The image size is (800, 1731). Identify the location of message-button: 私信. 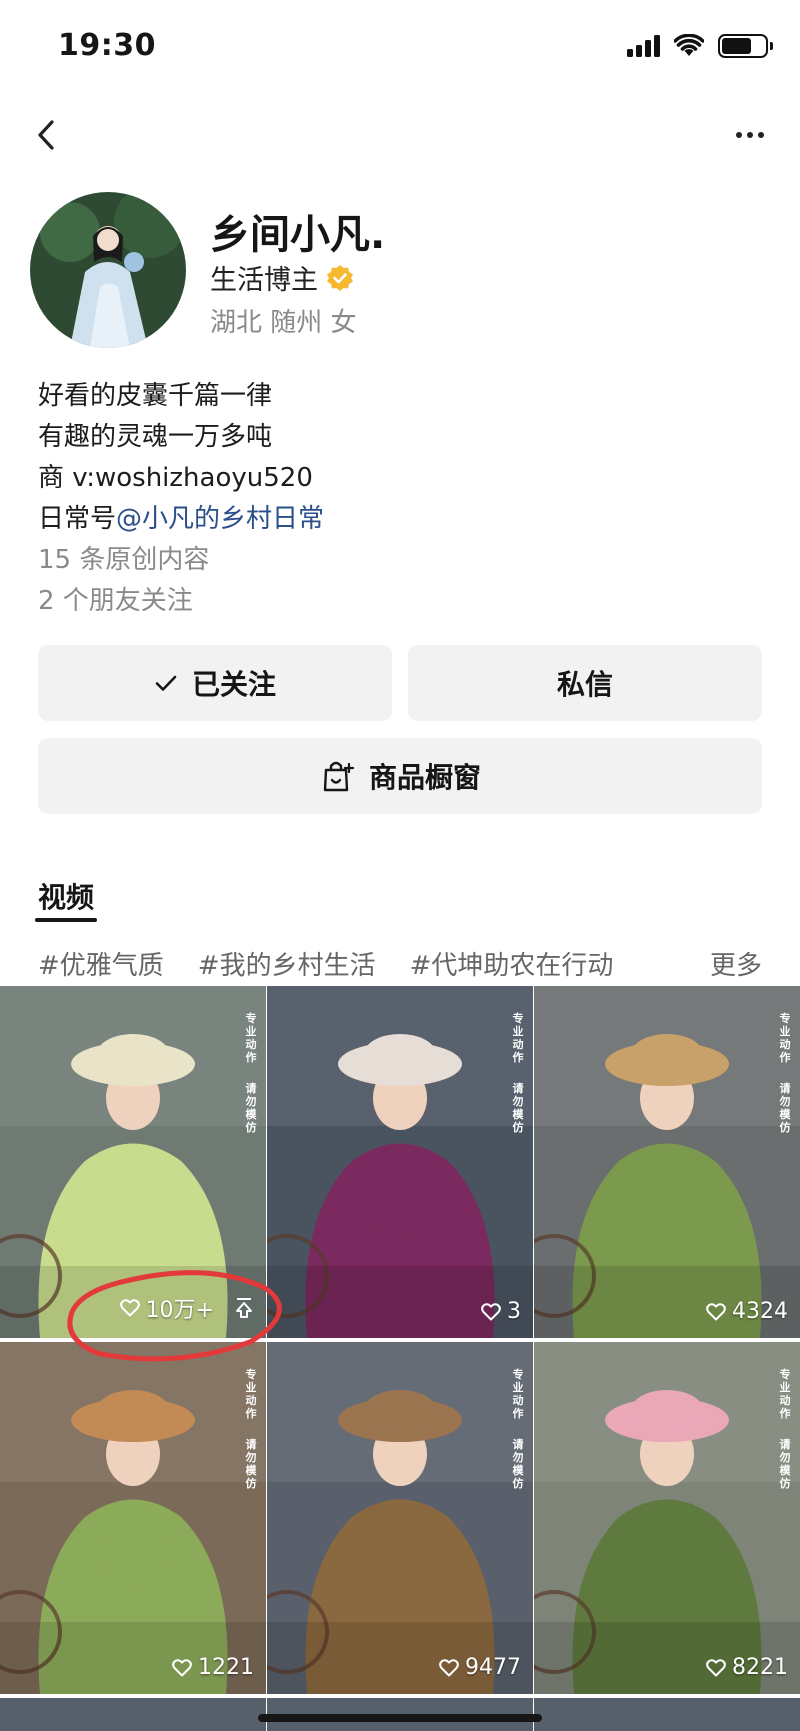
(585, 683).